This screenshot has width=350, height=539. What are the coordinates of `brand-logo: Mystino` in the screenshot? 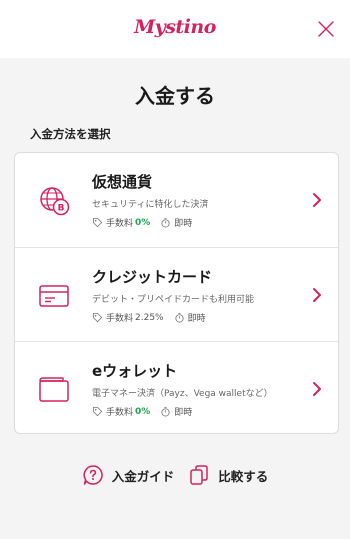 It's located at (175, 27).